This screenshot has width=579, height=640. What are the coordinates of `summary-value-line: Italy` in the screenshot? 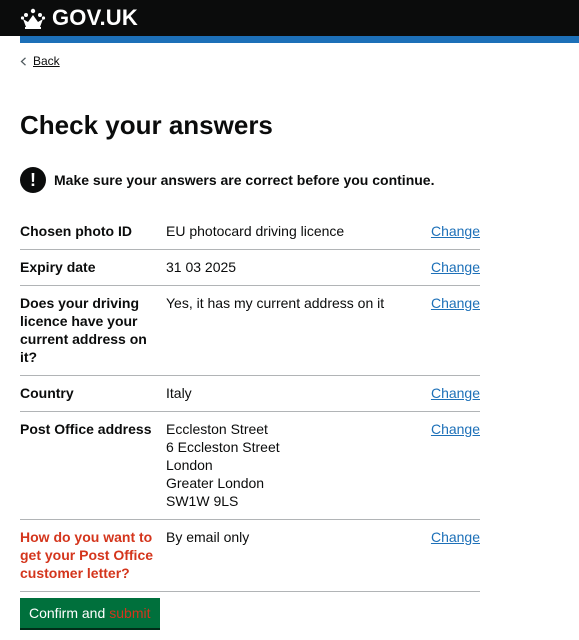 It's located at (179, 393).